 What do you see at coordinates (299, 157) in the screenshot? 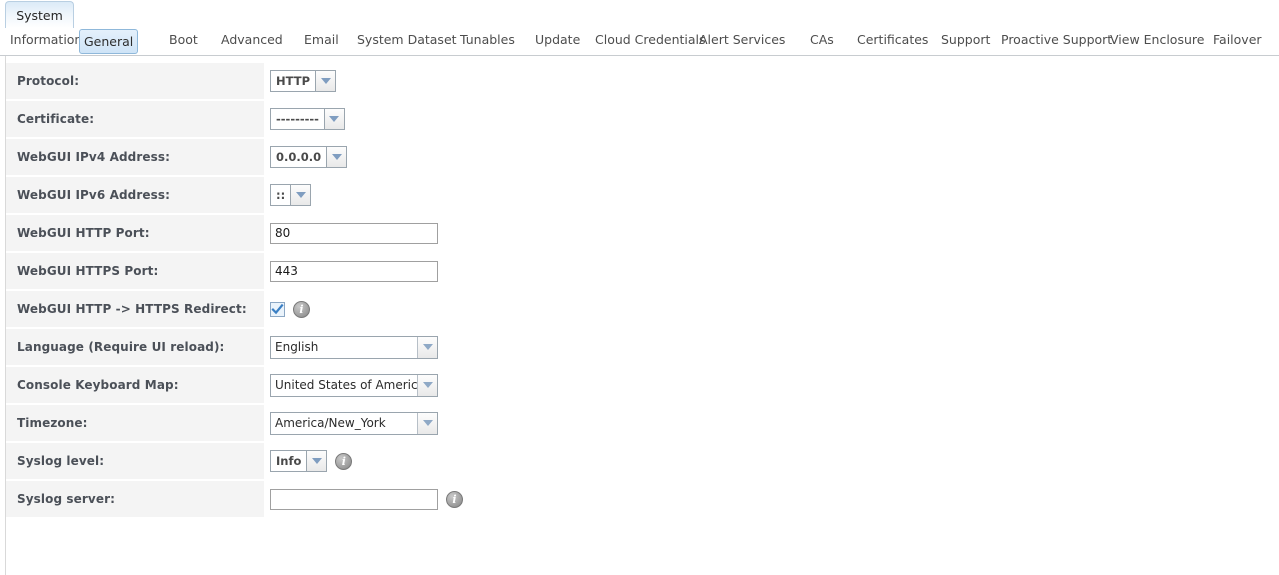
I see `select-value: 0.0.0.0` at bounding box center [299, 157].